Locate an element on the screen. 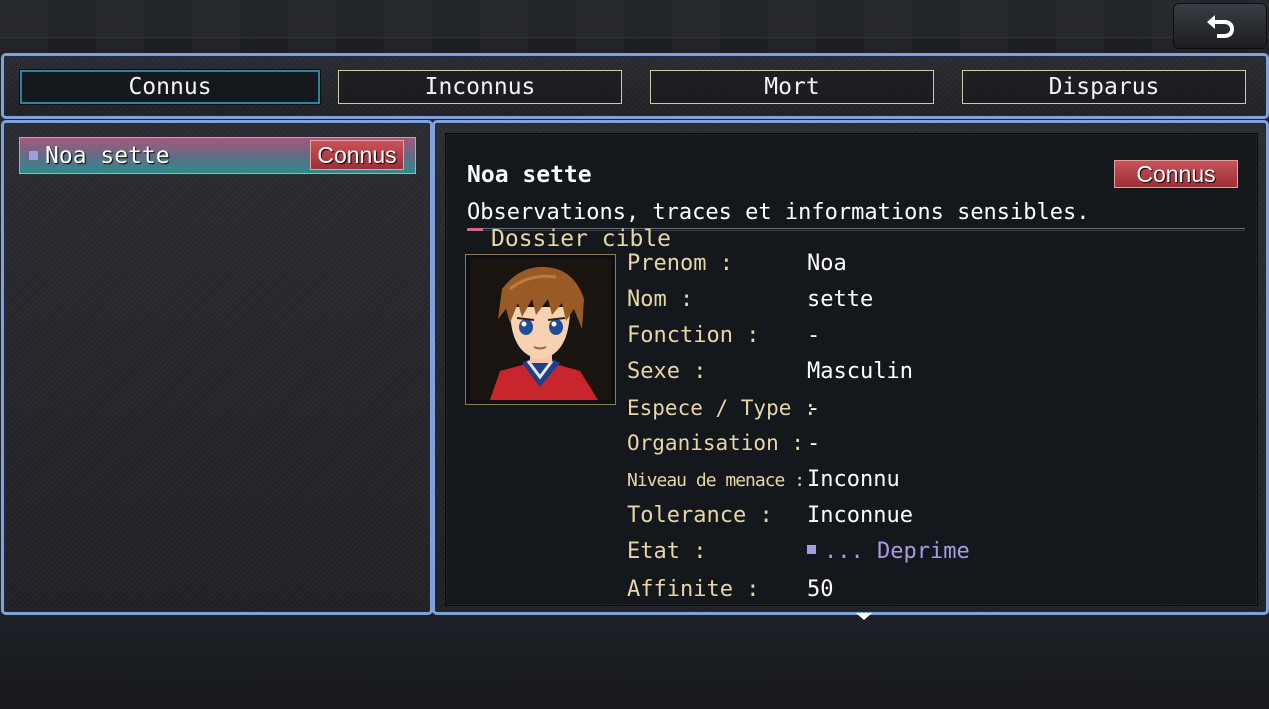 This screenshot has width=1269, height=709. field-label-tolerance: Tolerance : is located at coordinates (700, 515).